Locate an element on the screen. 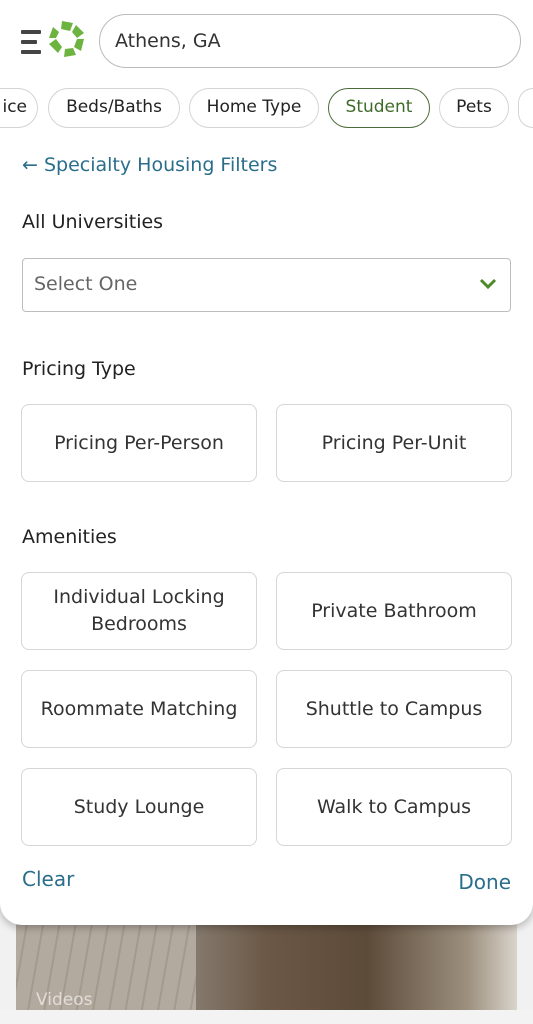  chevron-down-icon is located at coordinates (488, 284).